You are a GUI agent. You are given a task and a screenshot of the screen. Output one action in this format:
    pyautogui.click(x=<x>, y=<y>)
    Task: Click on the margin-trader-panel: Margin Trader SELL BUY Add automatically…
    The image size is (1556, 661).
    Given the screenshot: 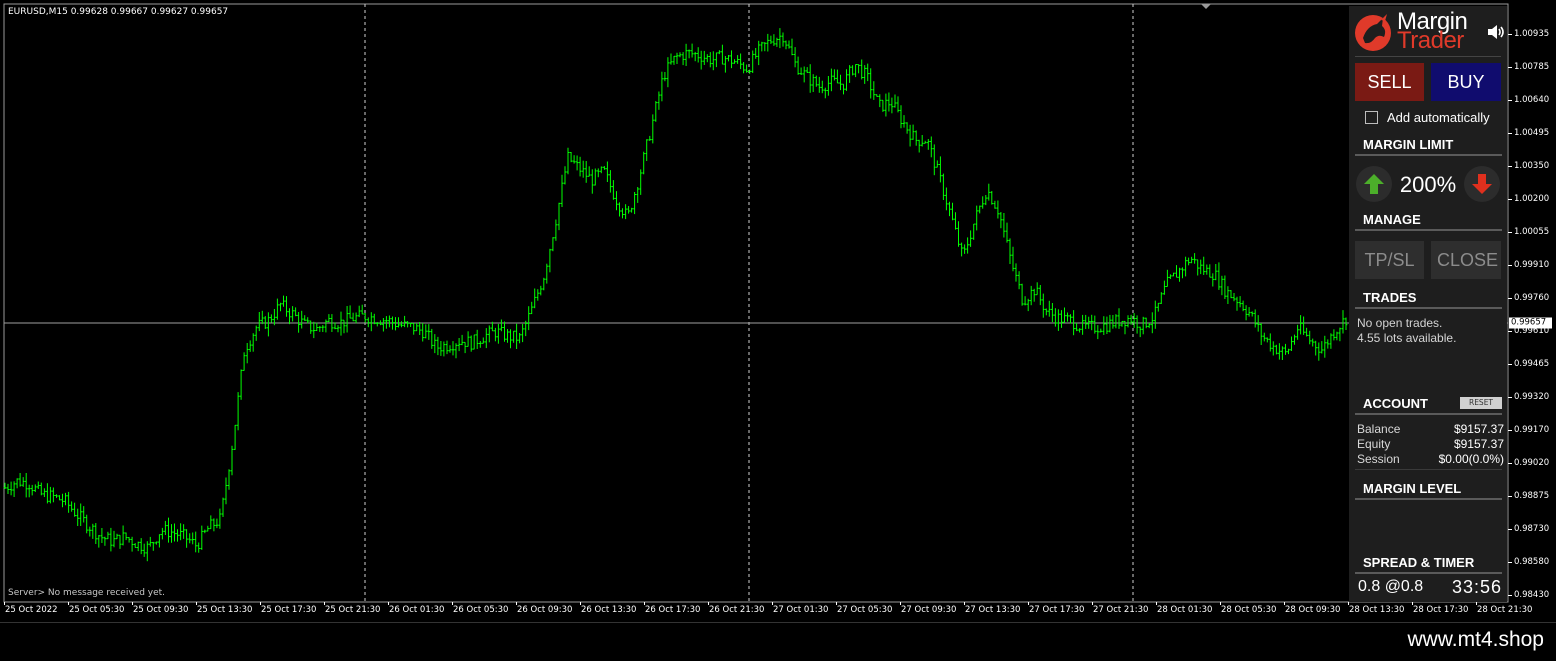 What is the action you would take?
    pyautogui.click(x=1428, y=304)
    